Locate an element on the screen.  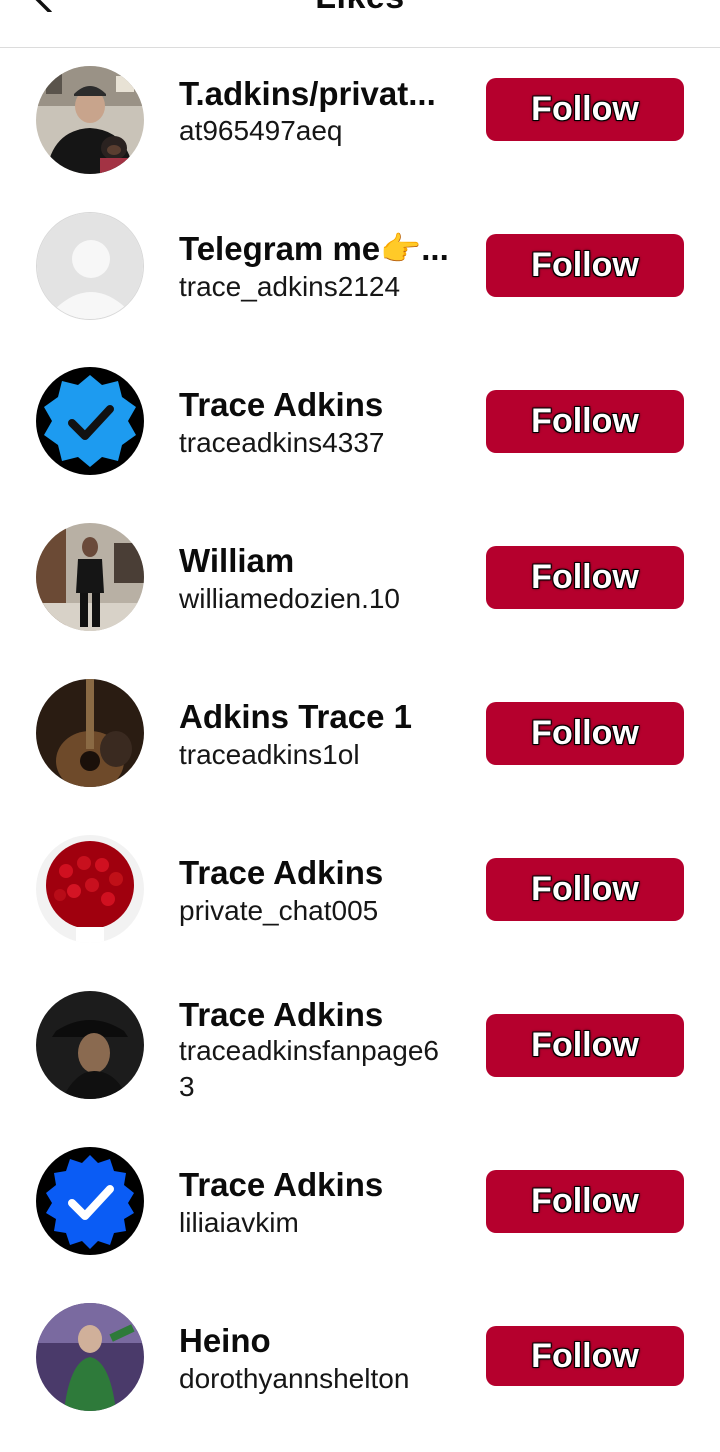
list-item: Trace Adkins traceadkins4337 Follow is located at coordinates (360, 438).